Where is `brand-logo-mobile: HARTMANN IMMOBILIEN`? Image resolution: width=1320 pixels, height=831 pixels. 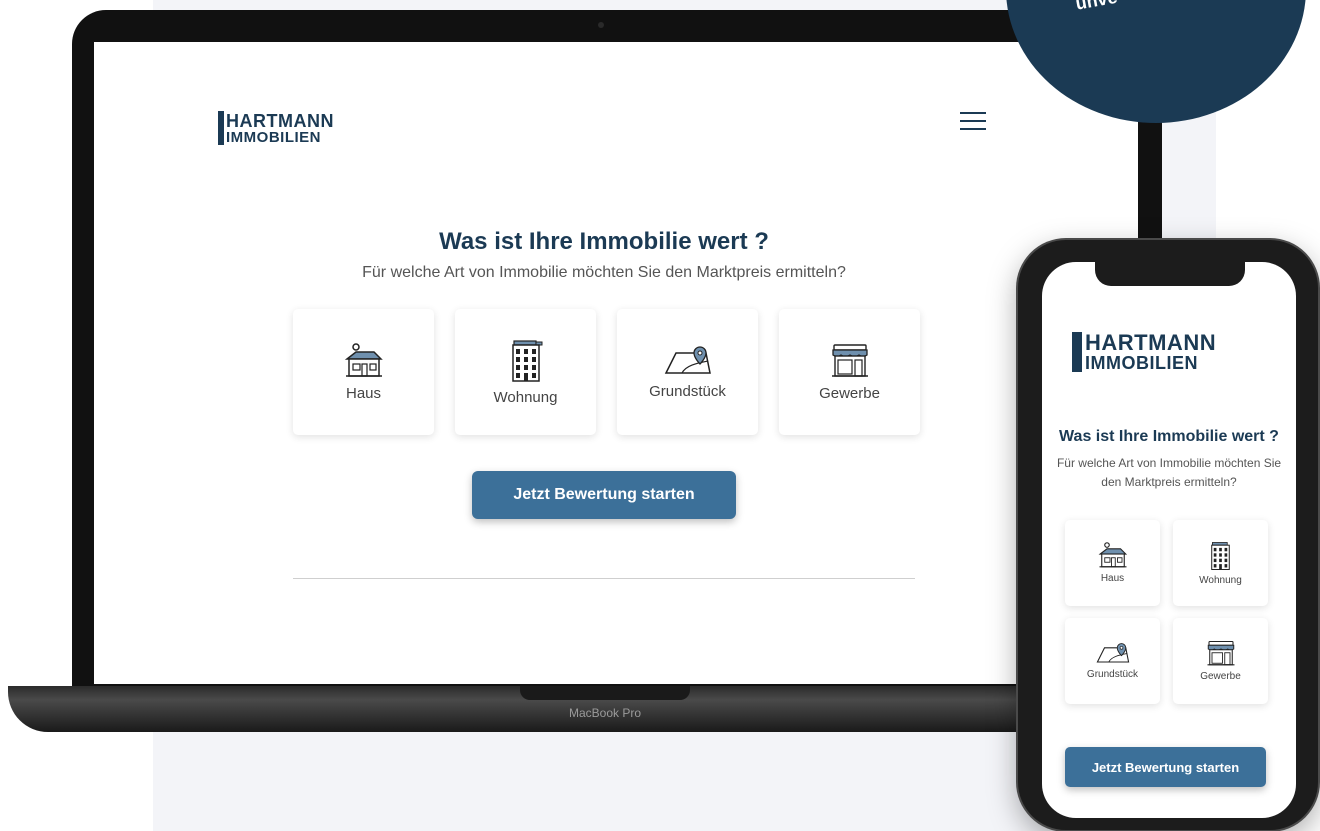
brand-logo-mobile: HARTMANN IMMOBILIEN is located at coordinates (1144, 352).